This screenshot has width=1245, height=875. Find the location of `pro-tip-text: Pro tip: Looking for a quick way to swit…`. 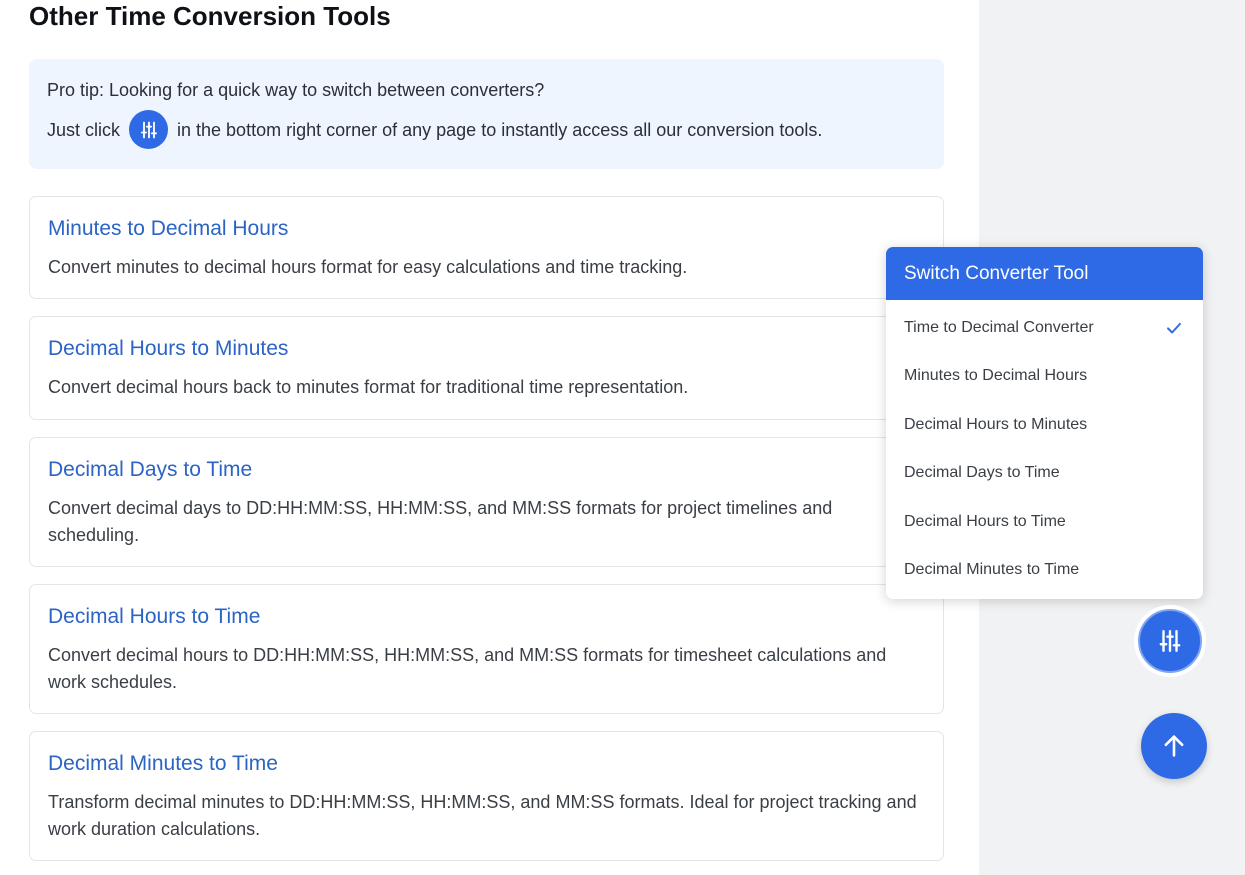

pro-tip-text: Pro tip: Looking for a quick way to swit… is located at coordinates (296, 90).